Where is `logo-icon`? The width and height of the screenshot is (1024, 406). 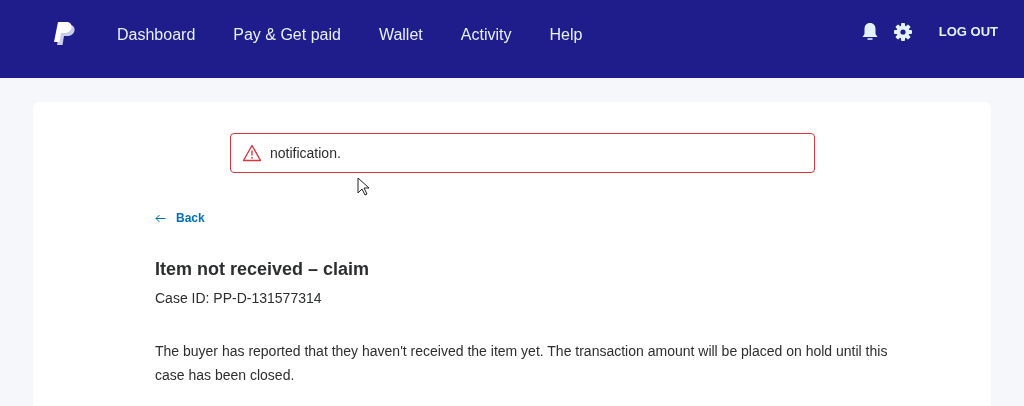 logo-icon is located at coordinates (65, 34).